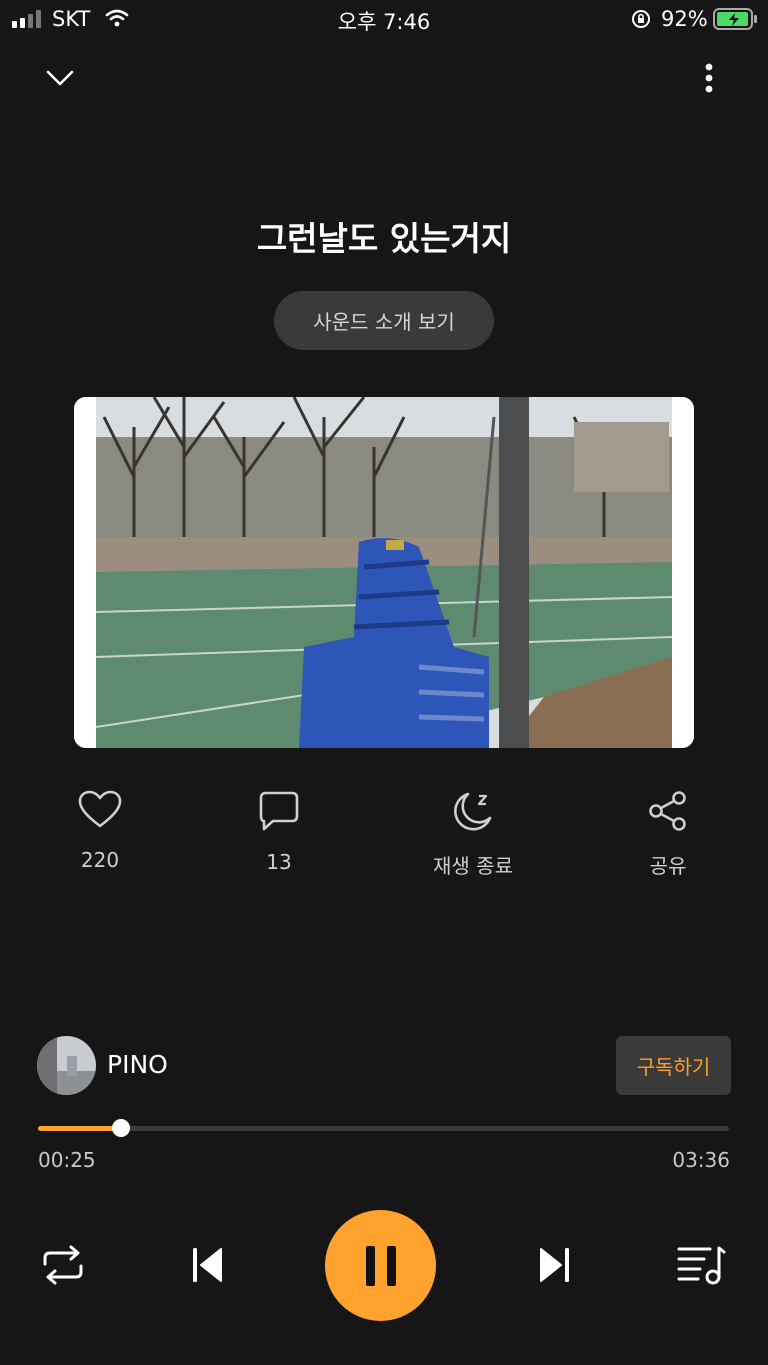 The image size is (768, 1365). I want to click on comment-count: 13, so click(279, 862).